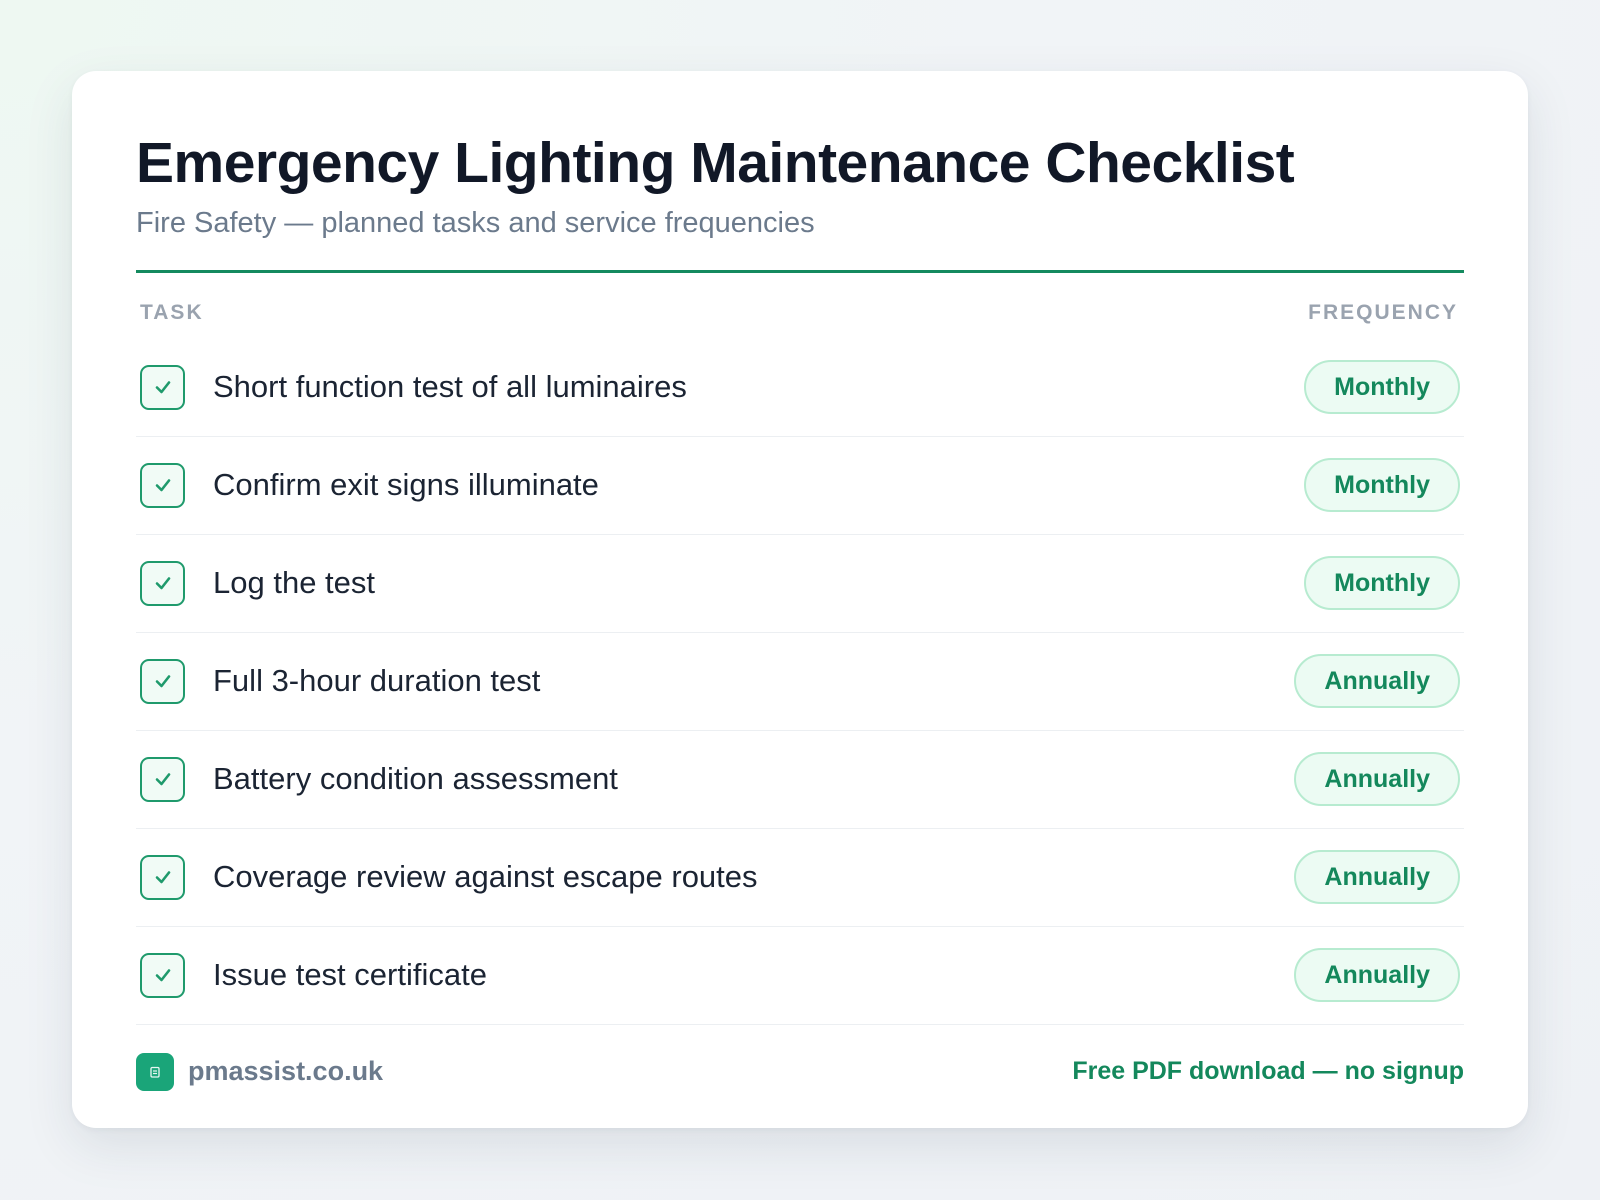 The height and width of the screenshot is (1200, 1600). Describe the element at coordinates (800, 486) in the screenshot. I see `task-row: Confirm exit signs illuminate Monthly` at that location.